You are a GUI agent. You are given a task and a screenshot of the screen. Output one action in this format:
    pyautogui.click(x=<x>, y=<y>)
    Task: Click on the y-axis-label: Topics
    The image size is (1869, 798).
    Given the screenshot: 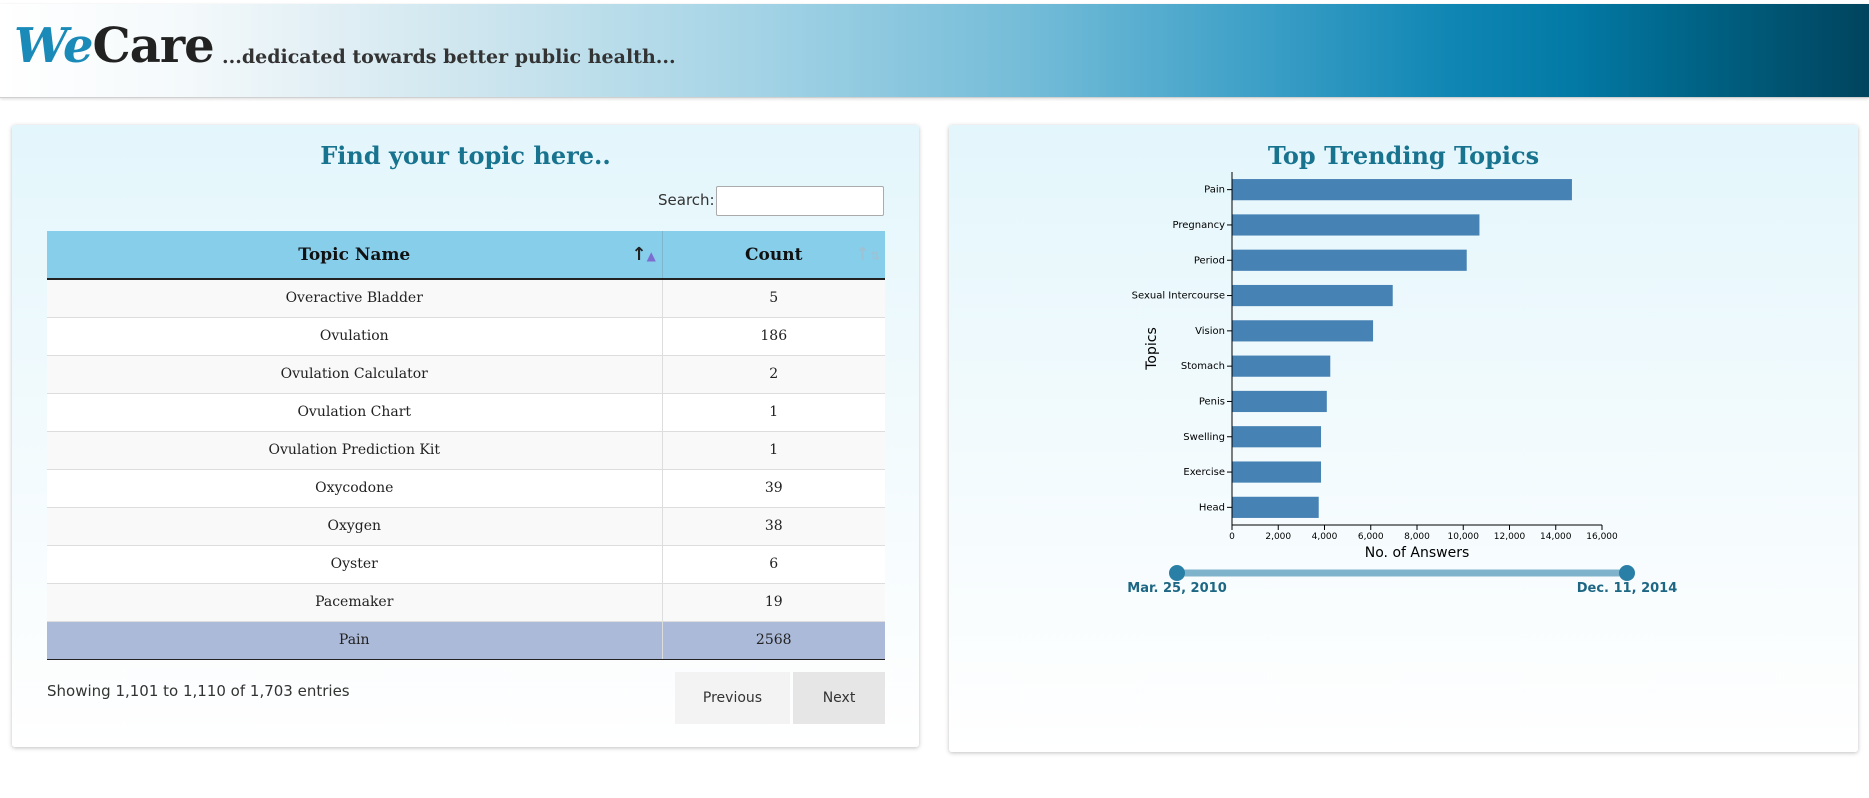 What is the action you would take?
    pyautogui.click(x=1152, y=349)
    